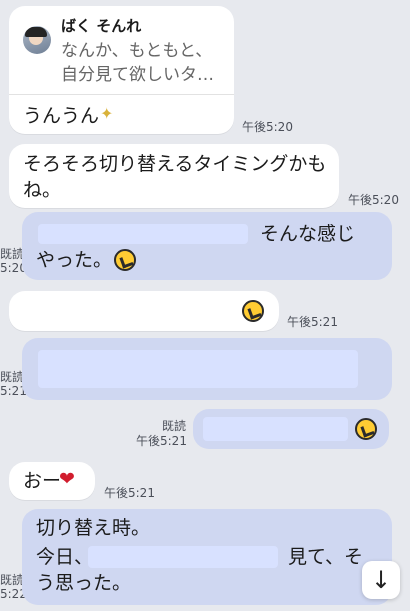 The image size is (410, 611). What do you see at coordinates (121, 94) in the screenshot?
I see `reply-divider` at bounding box center [121, 94].